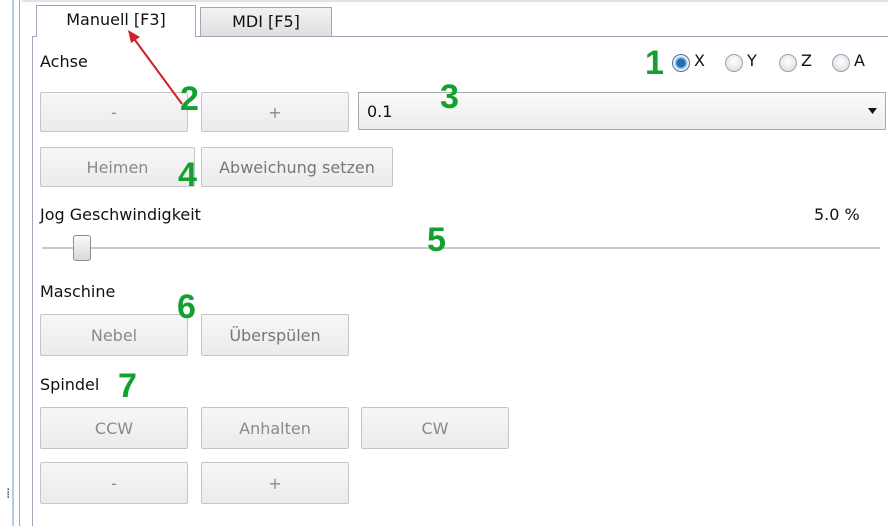 Image resolution: width=888 pixels, height=526 pixels. Describe the element at coordinates (186, 307) in the screenshot. I see `annotation-6: 6` at that location.